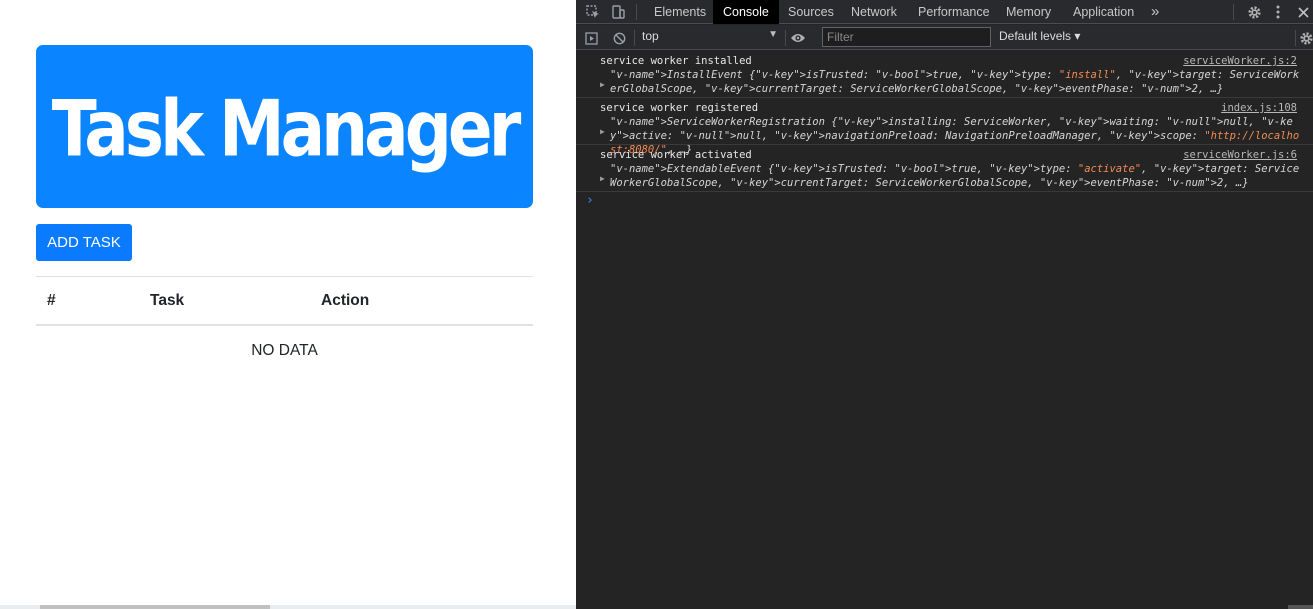 The width and height of the screenshot is (1313, 609). Describe the element at coordinates (167, 300) in the screenshot. I see `column-header-task: Task` at that location.